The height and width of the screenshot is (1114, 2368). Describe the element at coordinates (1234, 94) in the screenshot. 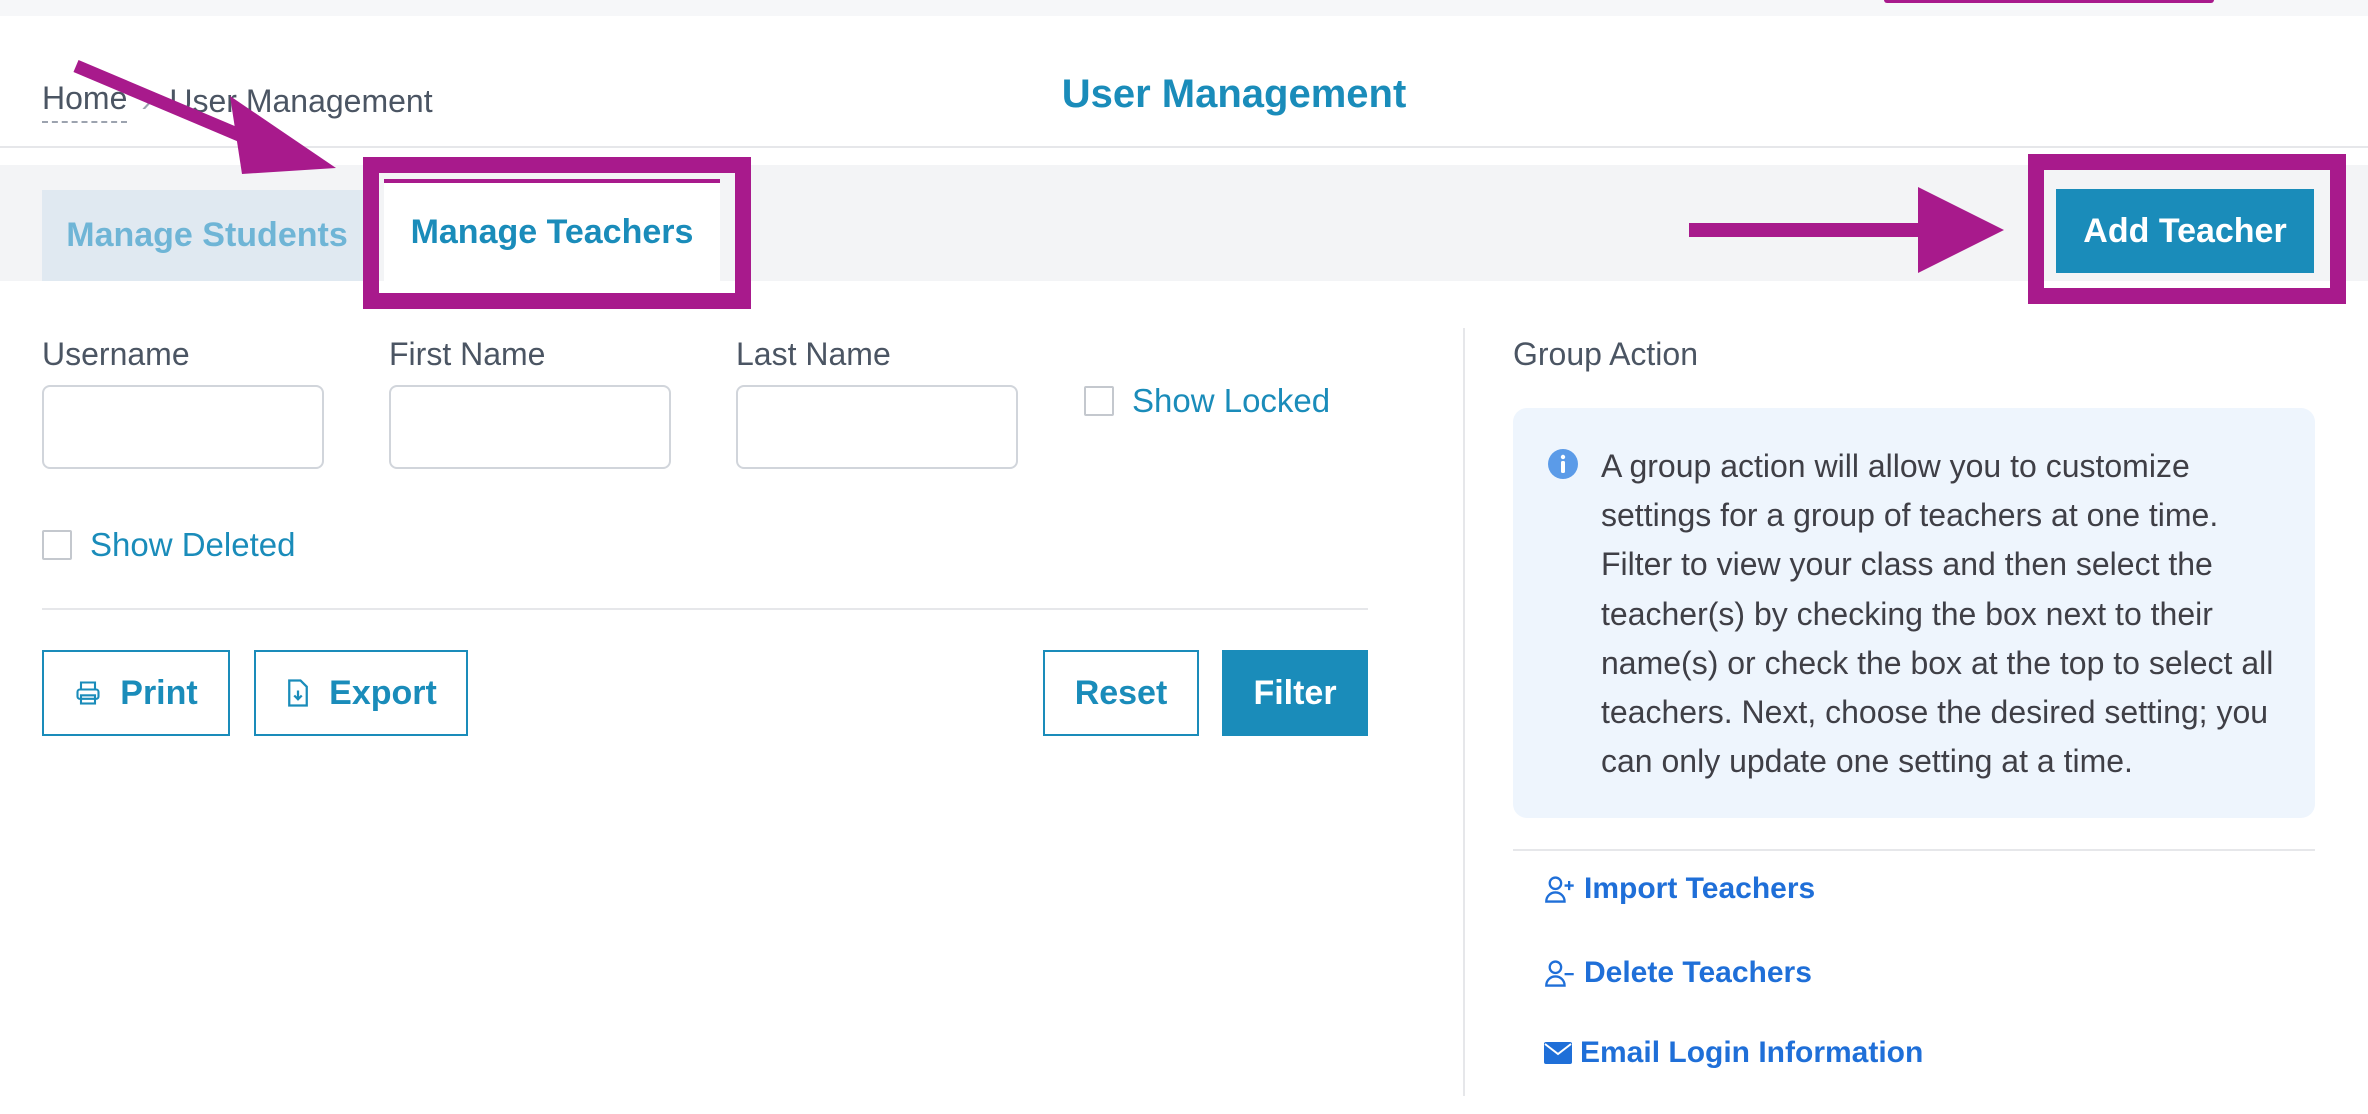

I see `page-title: User Management` at that location.